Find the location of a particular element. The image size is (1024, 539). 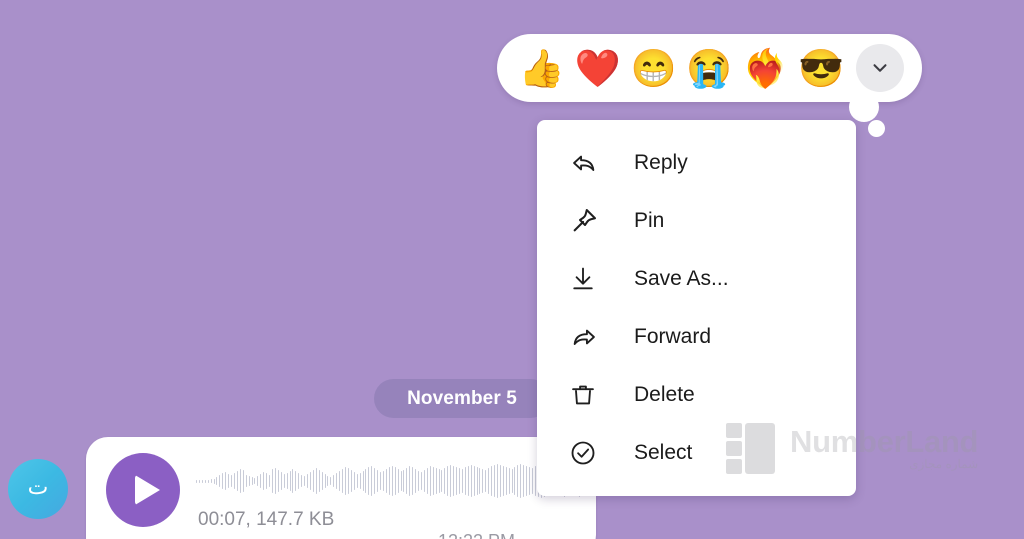

reaction-grinning-face: 😁 is located at coordinates (654, 68).